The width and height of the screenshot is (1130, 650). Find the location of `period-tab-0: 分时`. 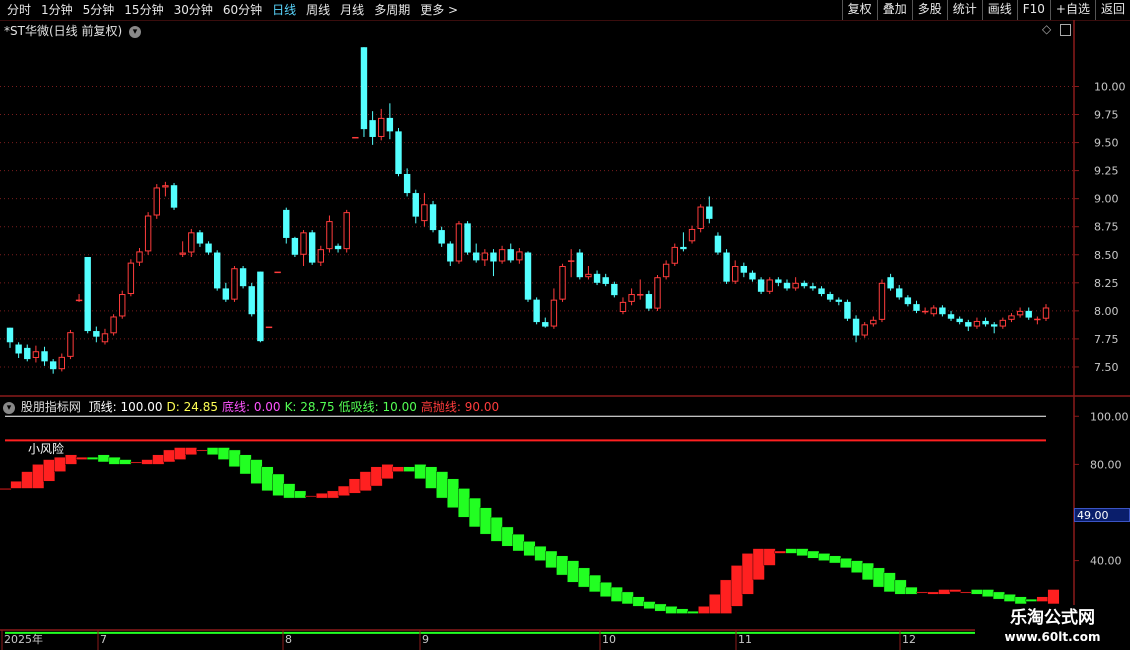

period-tab-0: 分时 is located at coordinates (19, 10).